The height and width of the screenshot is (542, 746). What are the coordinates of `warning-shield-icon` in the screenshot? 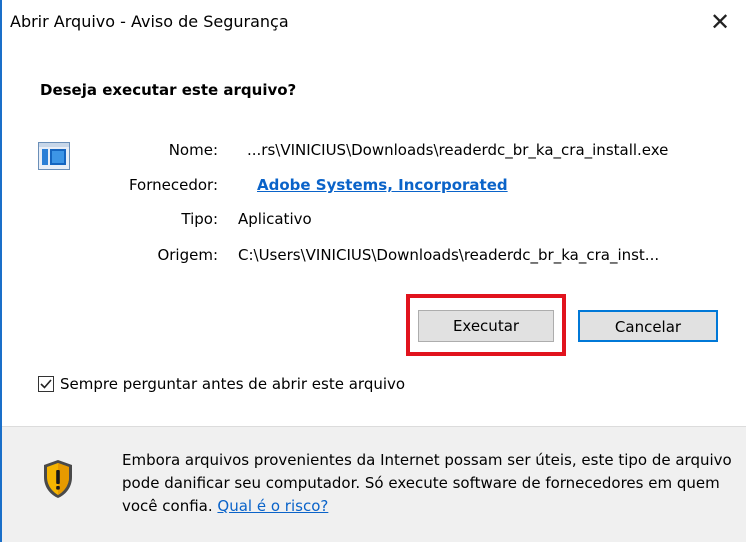 It's located at (58, 479).